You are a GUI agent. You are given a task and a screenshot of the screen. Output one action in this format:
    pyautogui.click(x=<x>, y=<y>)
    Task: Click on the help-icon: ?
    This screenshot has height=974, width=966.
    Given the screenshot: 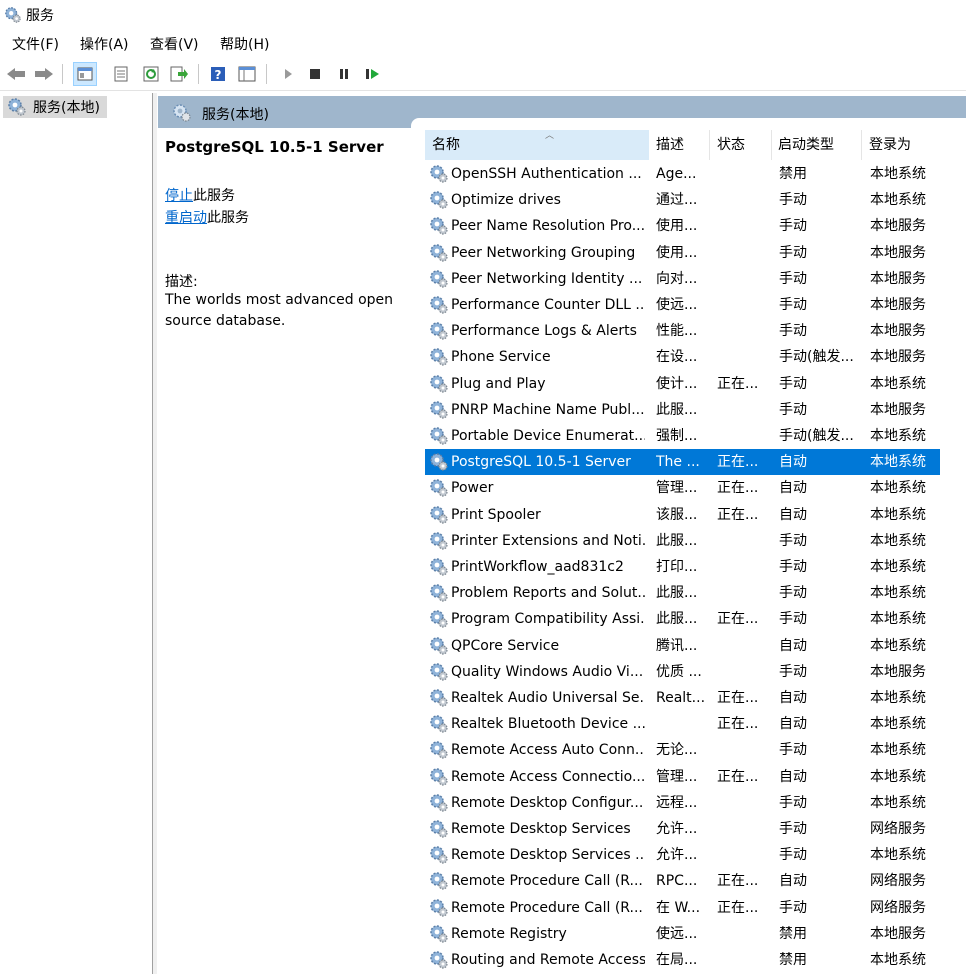 What is the action you would take?
    pyautogui.click(x=218, y=74)
    